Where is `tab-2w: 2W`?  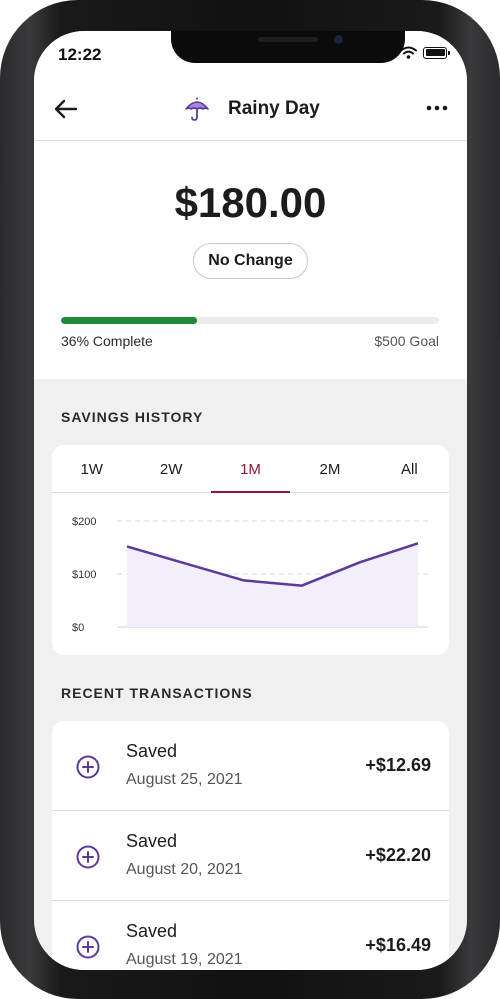
tab-2w: 2W is located at coordinates (170, 468).